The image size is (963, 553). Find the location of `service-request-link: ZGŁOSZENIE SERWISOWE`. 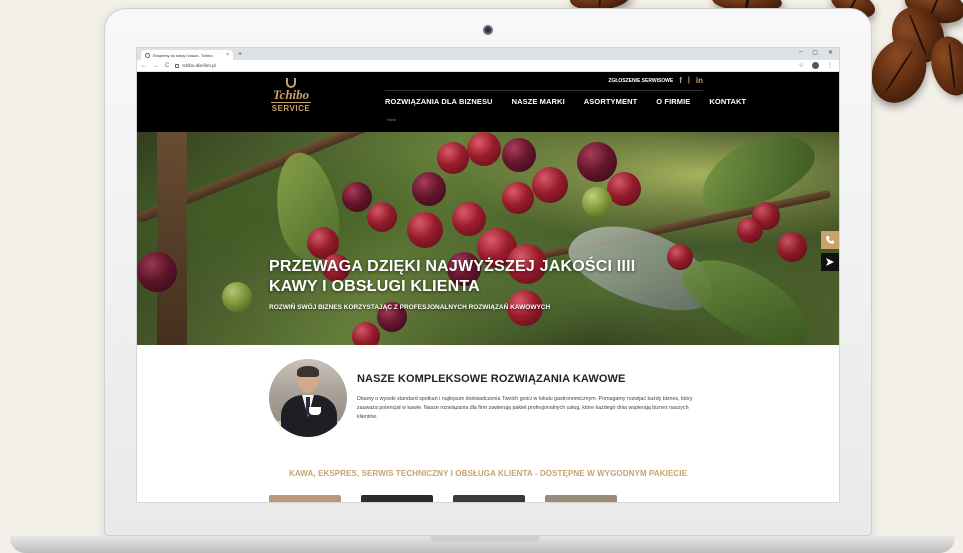

service-request-link: ZGŁOSZENIE SERWISOWE is located at coordinates (640, 81).